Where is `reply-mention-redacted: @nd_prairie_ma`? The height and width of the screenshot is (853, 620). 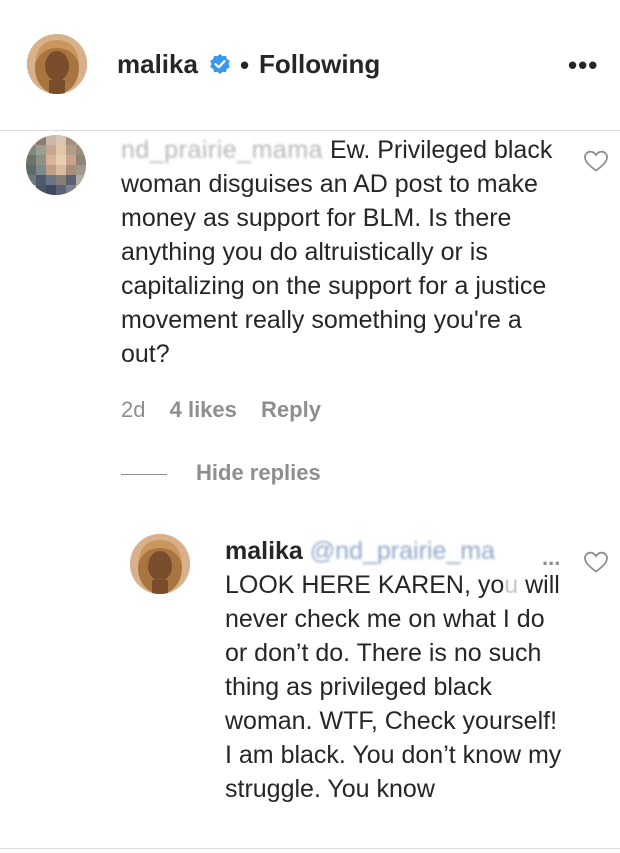 reply-mention-redacted: @nd_prairie_ma is located at coordinates (402, 551).